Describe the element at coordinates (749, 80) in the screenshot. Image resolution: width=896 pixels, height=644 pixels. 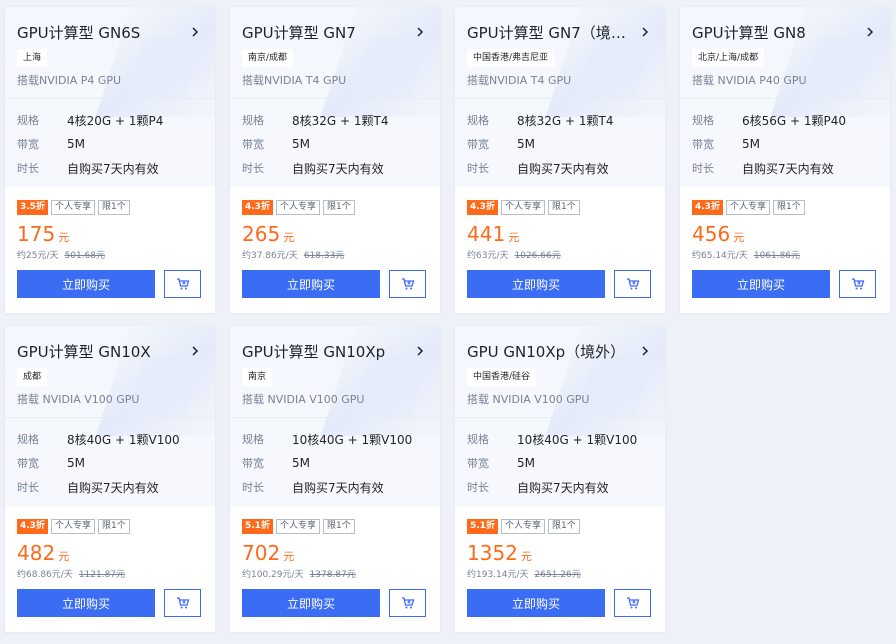
I see `gpu-description: 搭载 NVIDIA P40 GPU` at that location.